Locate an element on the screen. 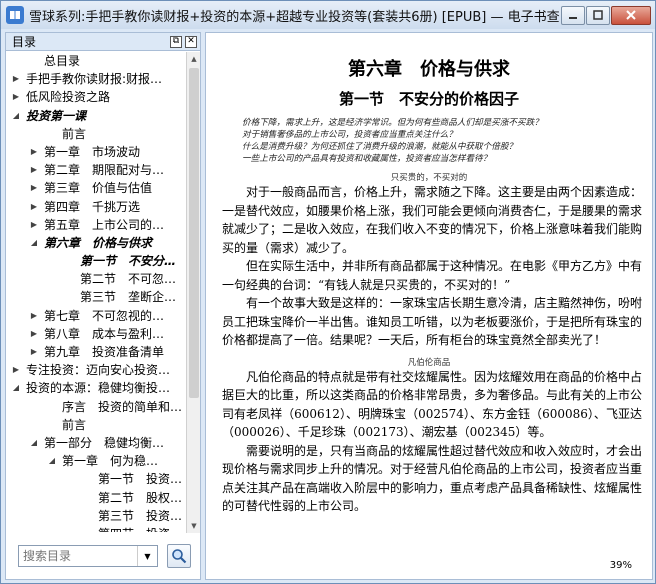 The height and width of the screenshot is (584, 656). toc-item: ▶ 第九章 投资准备清单 is located at coordinates (96, 352).